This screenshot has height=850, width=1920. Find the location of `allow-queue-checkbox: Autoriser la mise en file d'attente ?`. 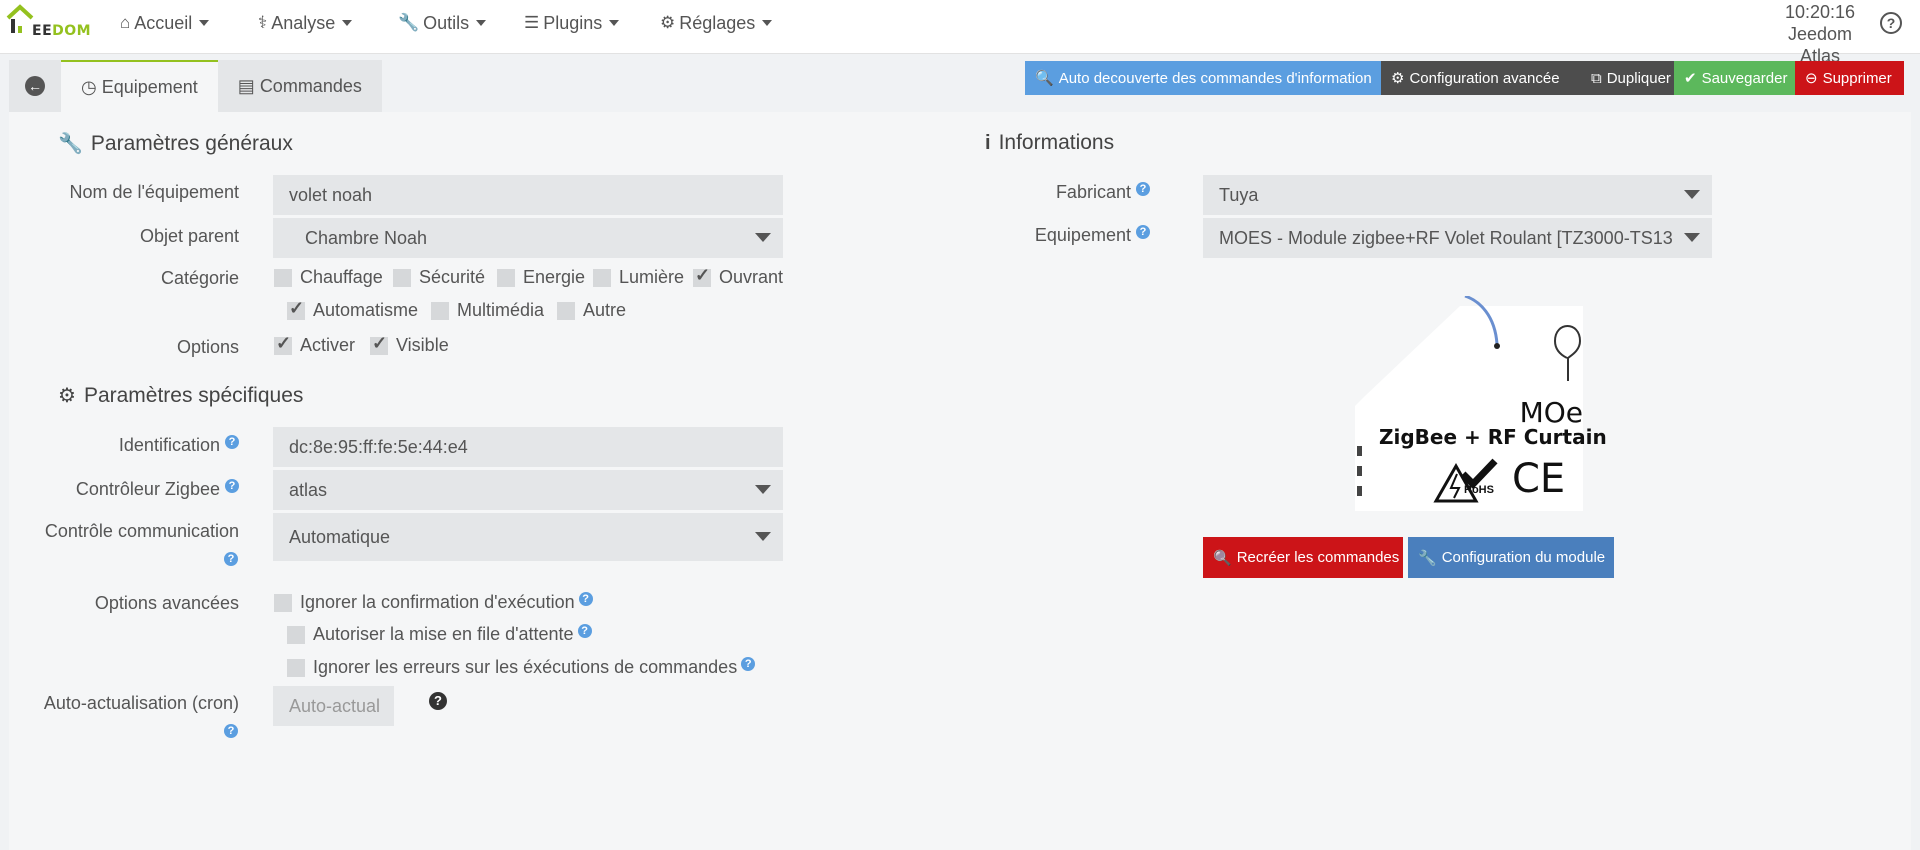

allow-queue-checkbox: Autoriser la mise en file d'attente ? is located at coordinates (439, 634).